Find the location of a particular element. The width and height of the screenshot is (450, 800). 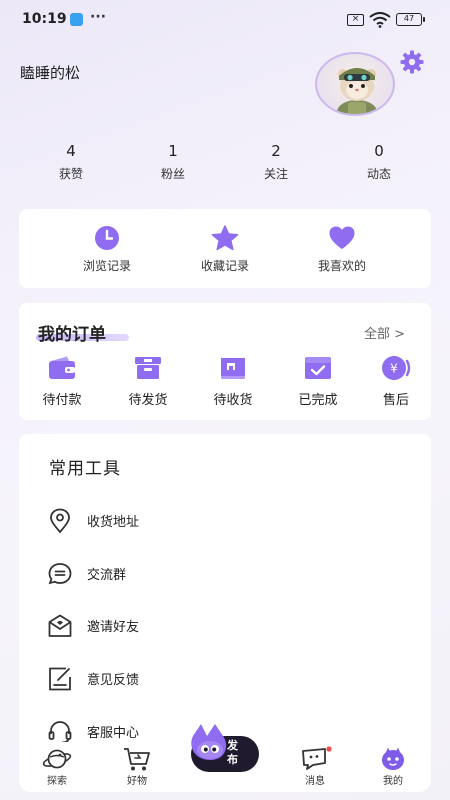

order-pending-payment: 待付款 is located at coordinates (62, 381).